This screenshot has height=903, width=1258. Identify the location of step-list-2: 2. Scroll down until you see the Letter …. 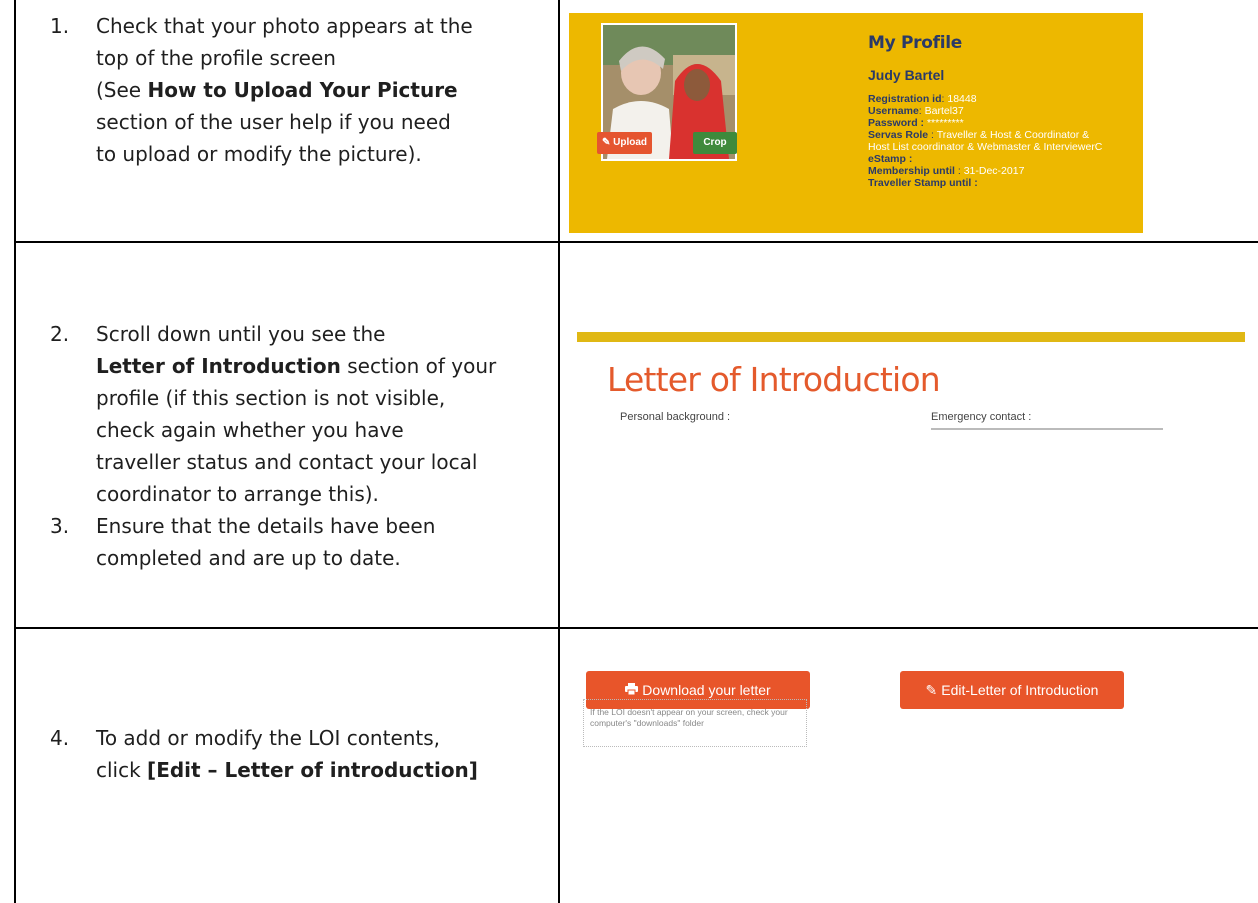
(303, 446).